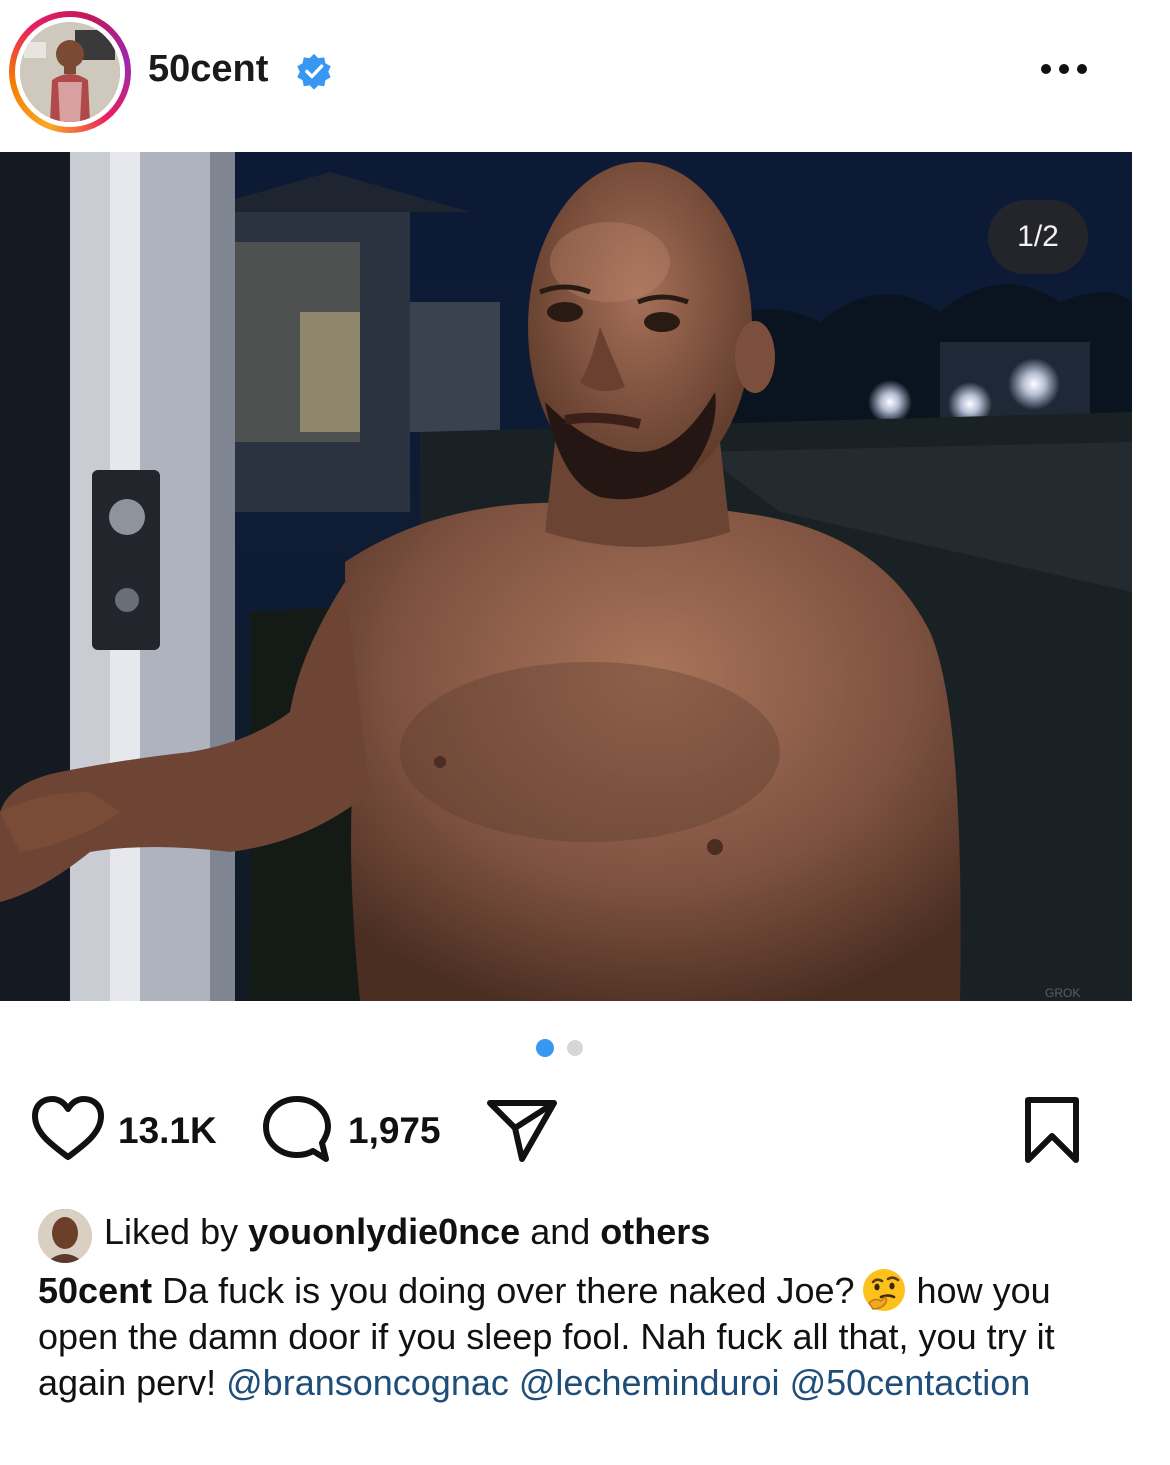 Image resolution: width=1170 pixels, height=1465 pixels. I want to click on caption-username: 50cent, so click(95, 1290).